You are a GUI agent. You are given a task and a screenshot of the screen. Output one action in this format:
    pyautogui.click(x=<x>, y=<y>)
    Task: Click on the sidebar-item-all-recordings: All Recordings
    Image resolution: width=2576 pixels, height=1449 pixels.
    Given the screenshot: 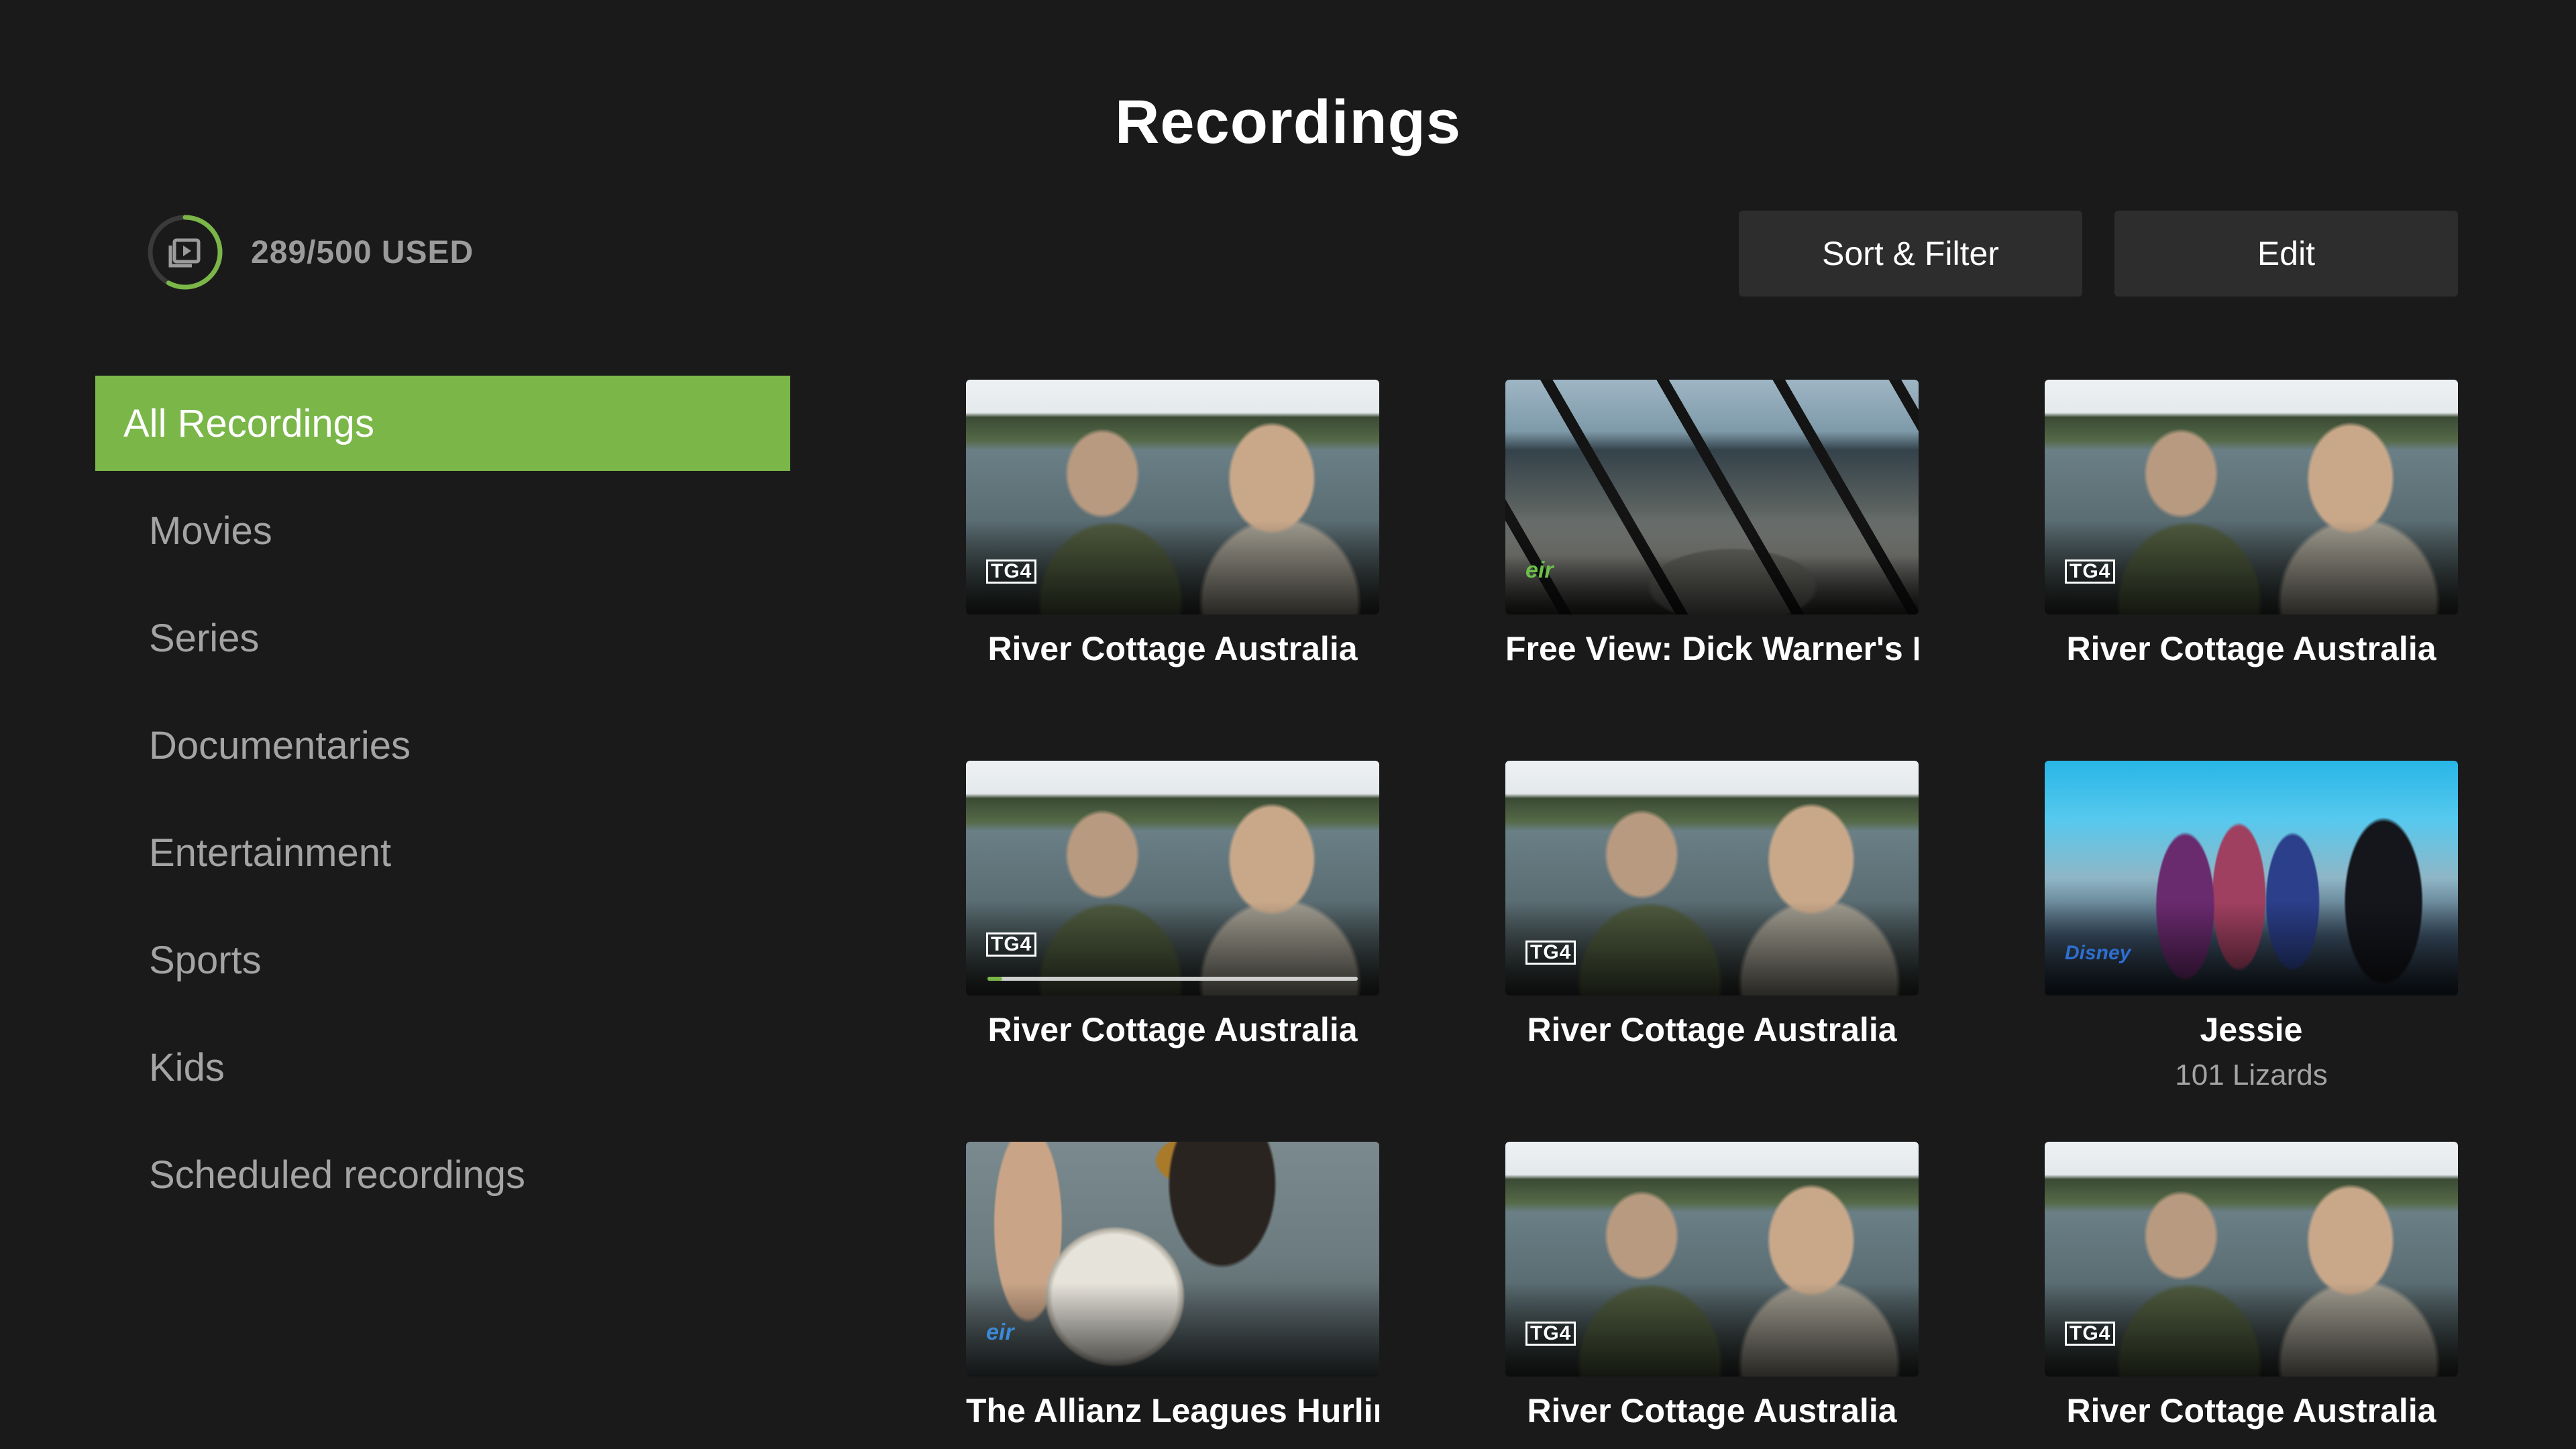 What is the action you would take?
    pyautogui.click(x=442, y=423)
    